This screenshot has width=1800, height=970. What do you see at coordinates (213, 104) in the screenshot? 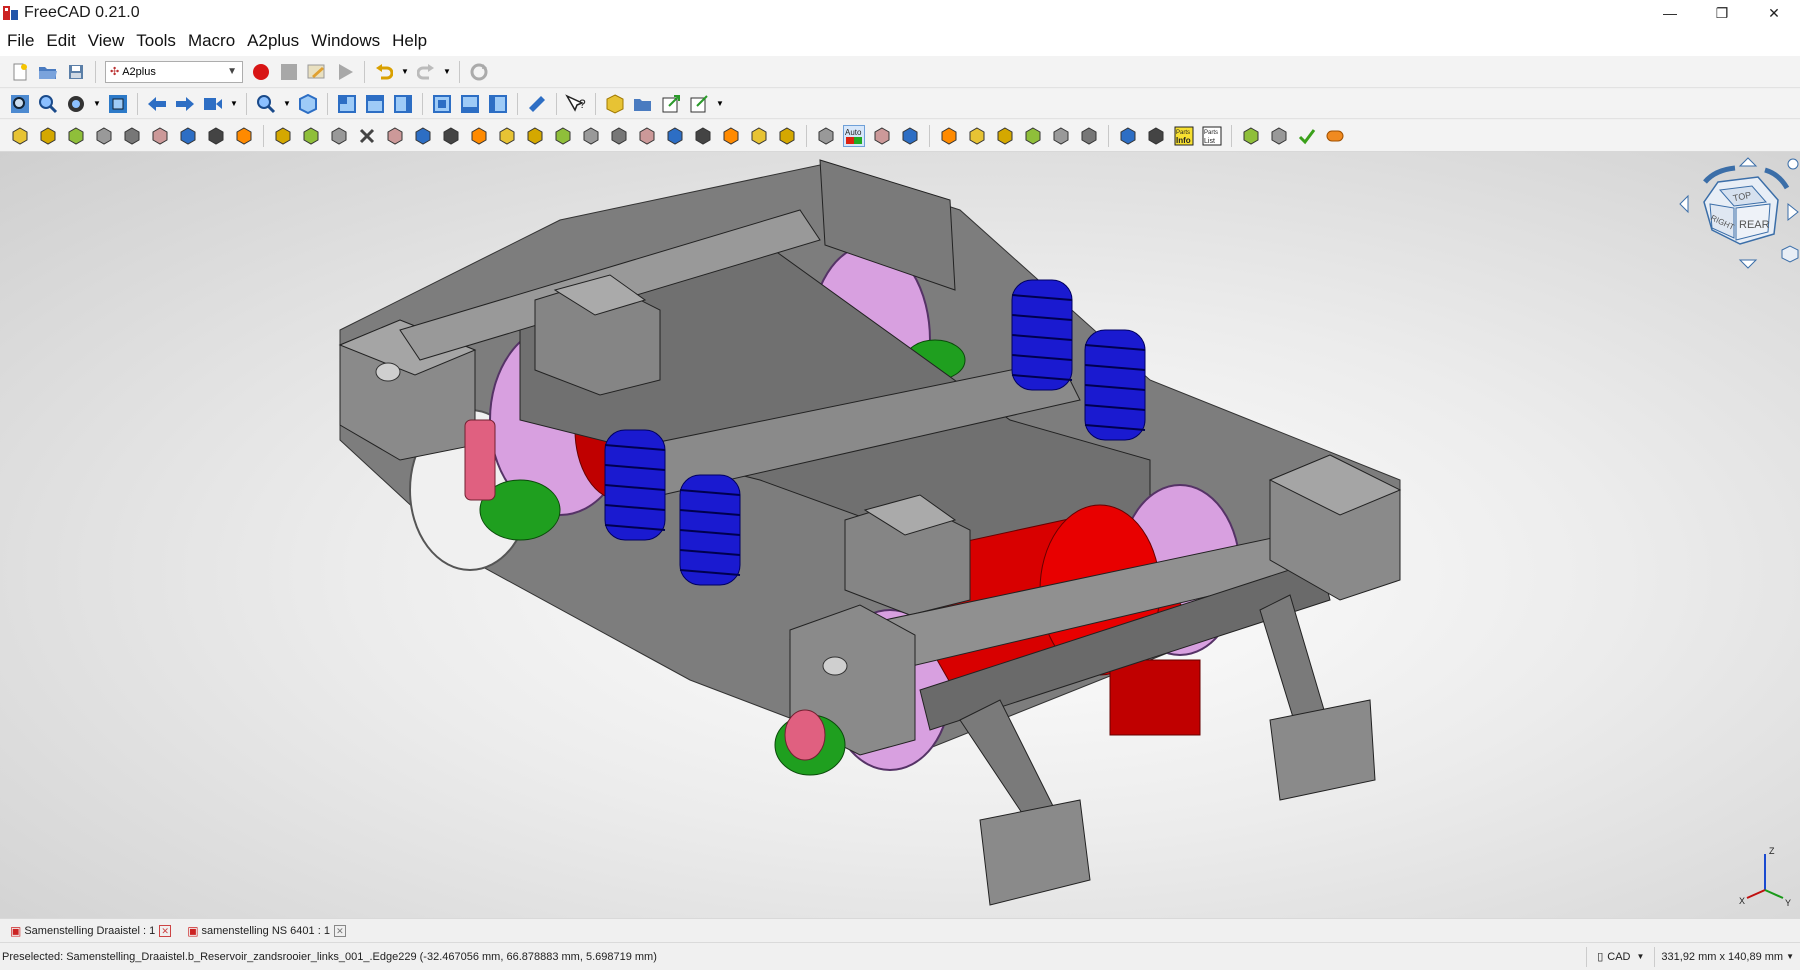
I see `sync-view-icon` at bounding box center [213, 104].